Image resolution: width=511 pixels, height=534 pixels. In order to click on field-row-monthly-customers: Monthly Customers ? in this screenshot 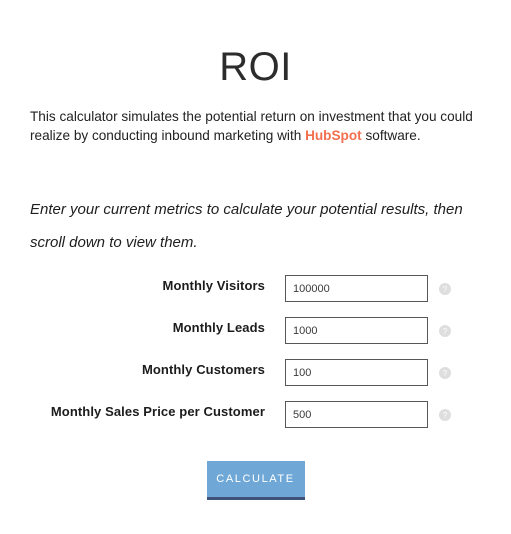, I will do `click(255, 375)`.